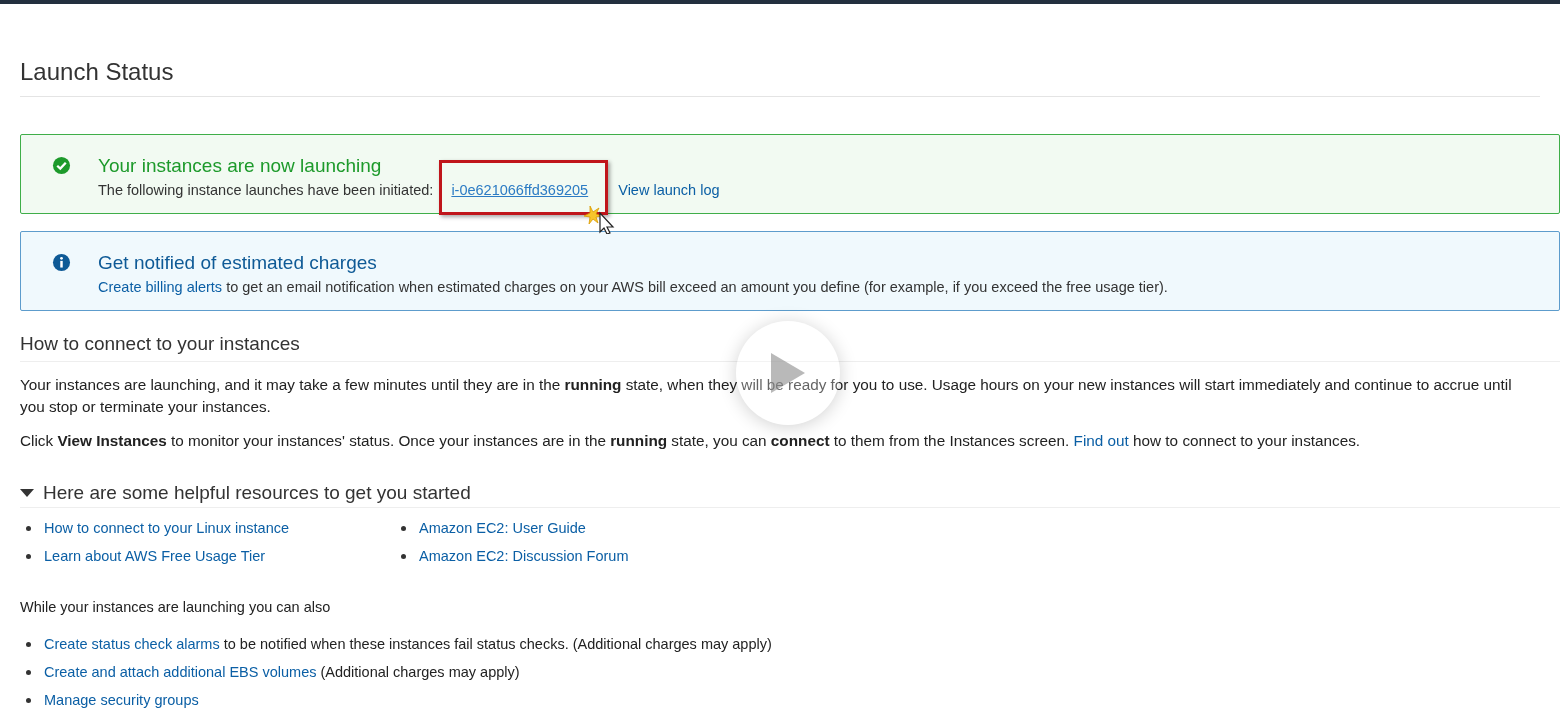  Describe the element at coordinates (180, 672) in the screenshot. I see `link: Create and attach additional EBS volumes` at that location.